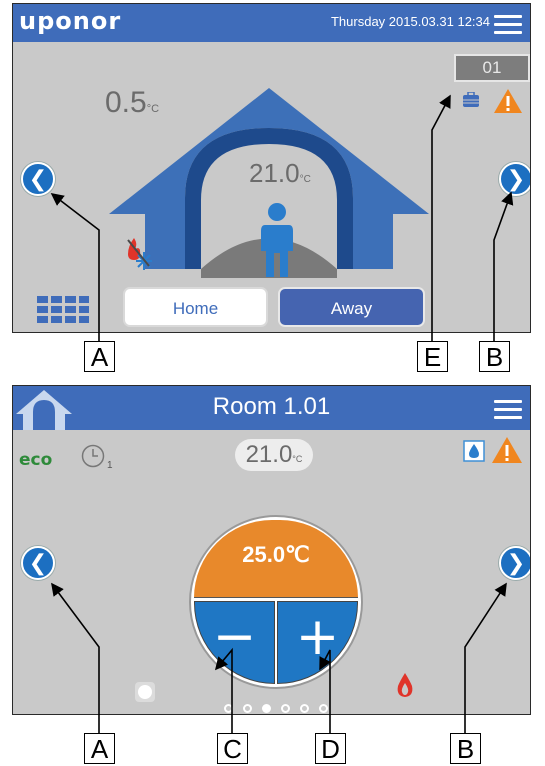  I want to click on callout-label-e: E, so click(432, 356).